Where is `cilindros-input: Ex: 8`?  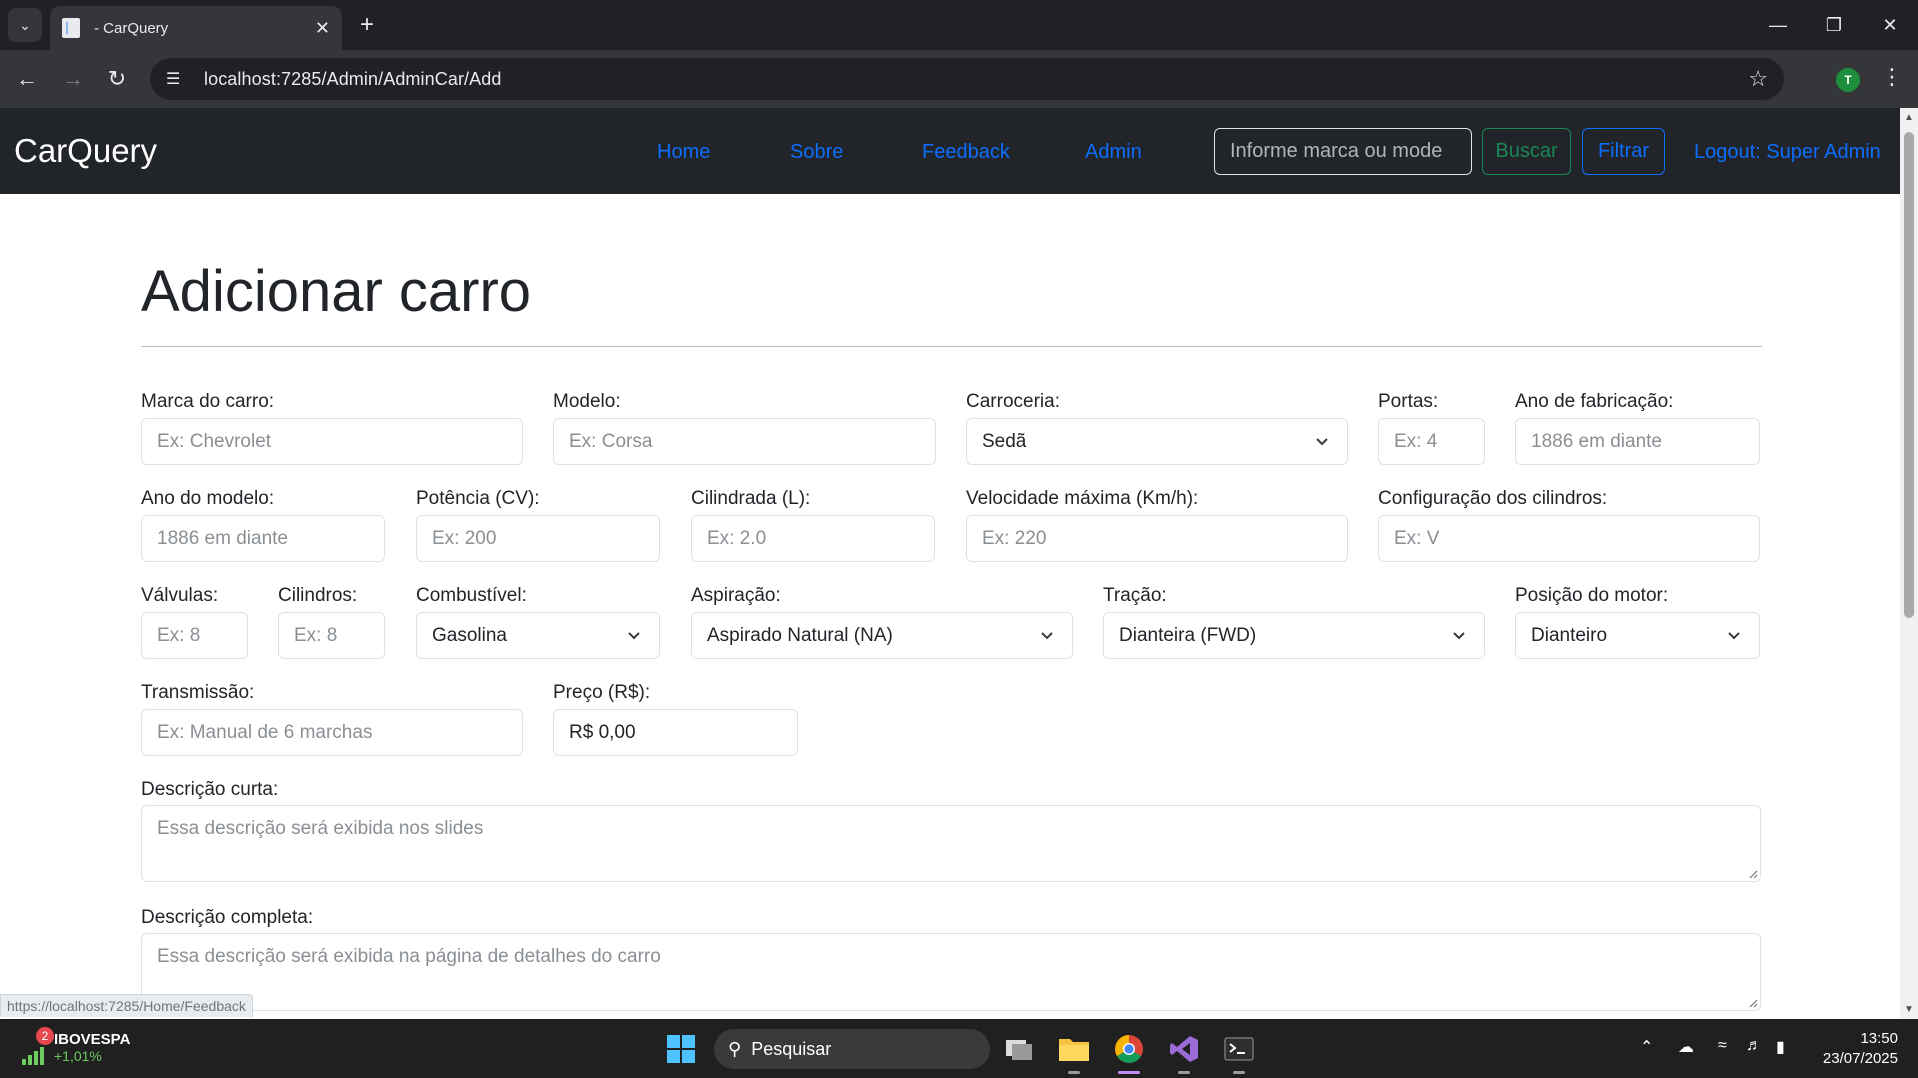
cilindros-input: Ex: 8 is located at coordinates (331, 635).